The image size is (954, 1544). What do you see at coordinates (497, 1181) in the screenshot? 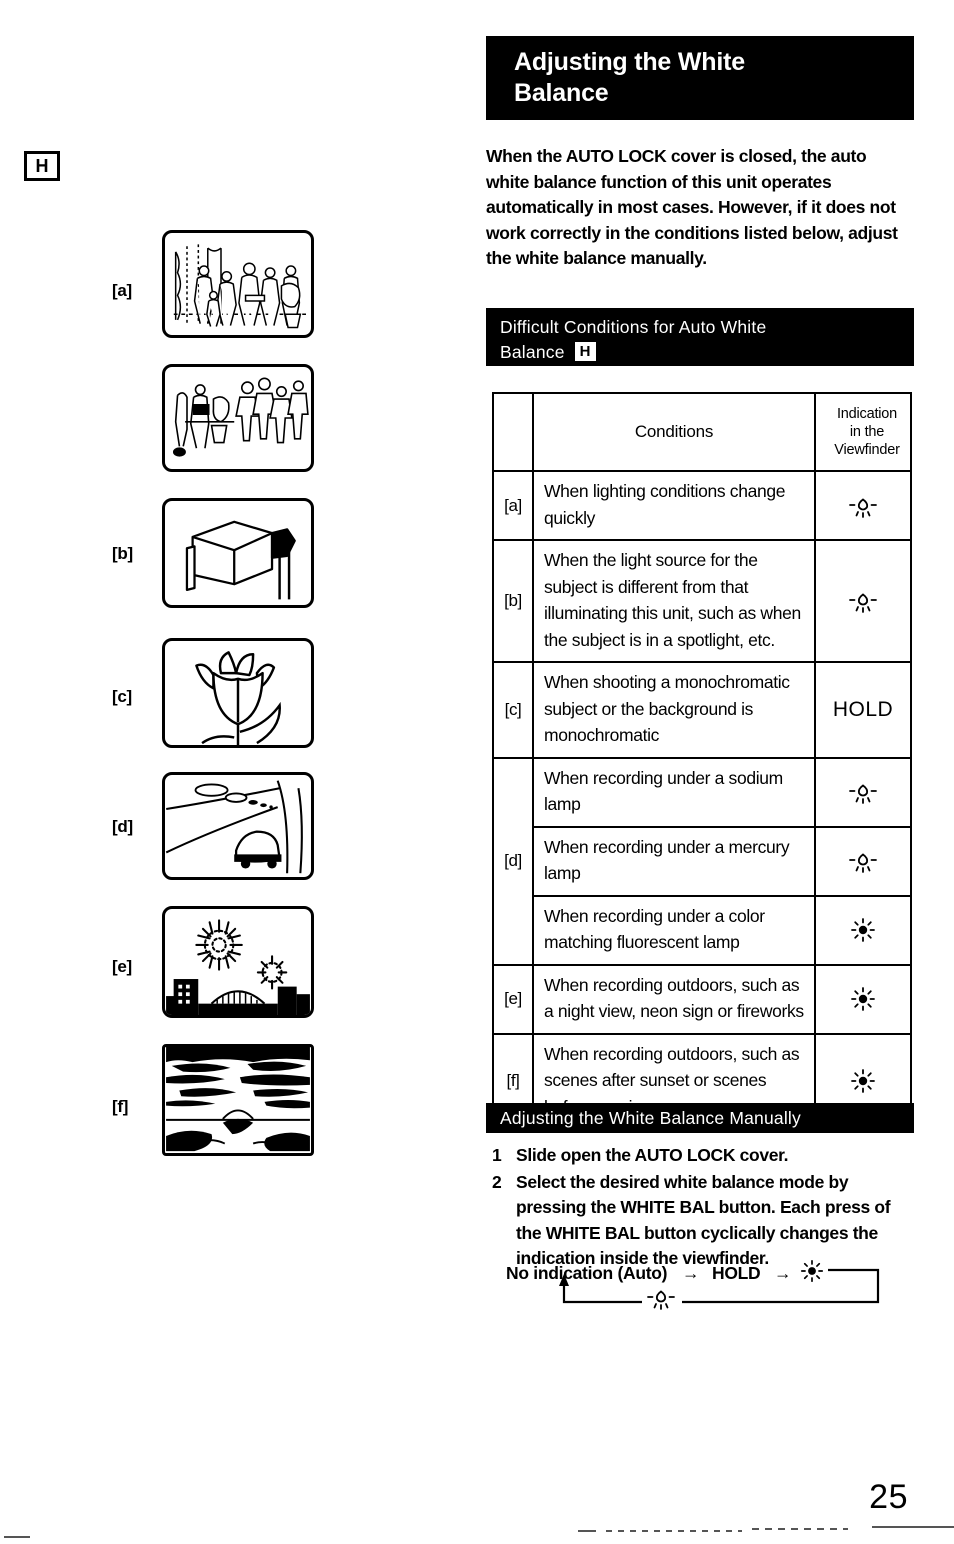
I see `step-number-2: 2` at bounding box center [497, 1181].